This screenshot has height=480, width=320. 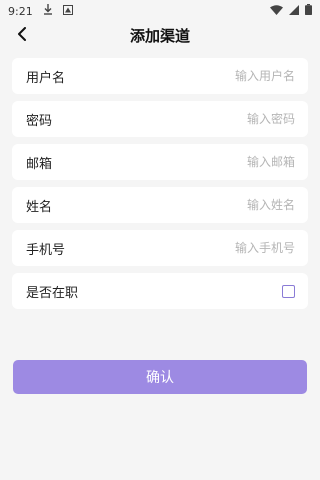 I want to click on password-row: 密码, so click(x=160, y=119).